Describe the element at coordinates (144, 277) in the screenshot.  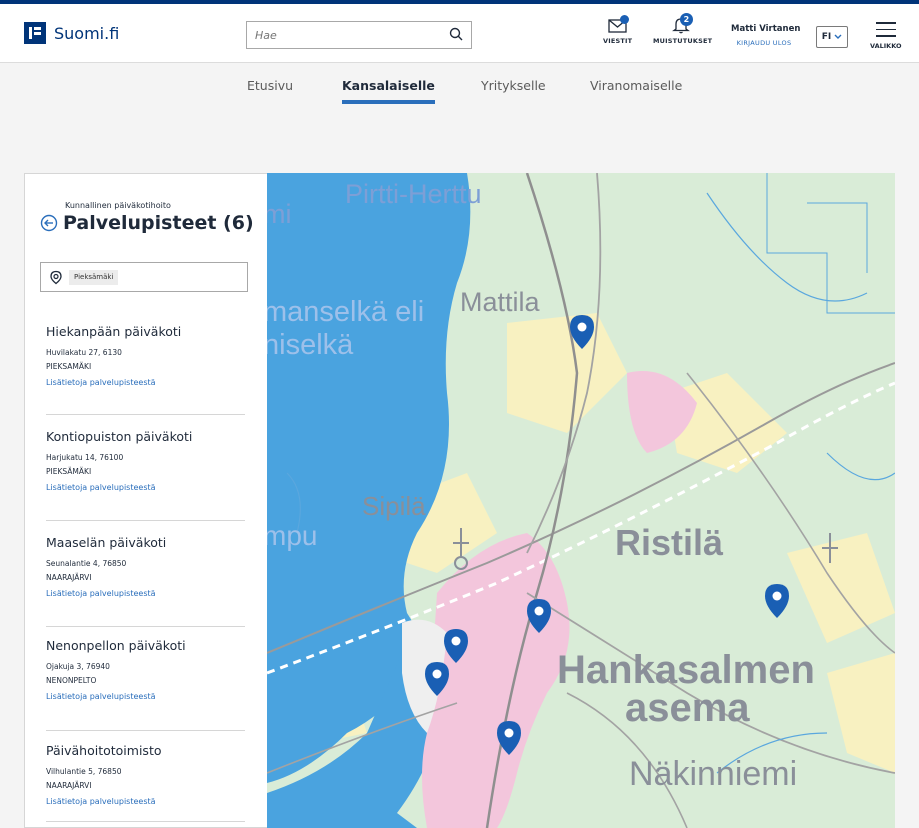
I see `location-filter: Pieksämäki` at that location.